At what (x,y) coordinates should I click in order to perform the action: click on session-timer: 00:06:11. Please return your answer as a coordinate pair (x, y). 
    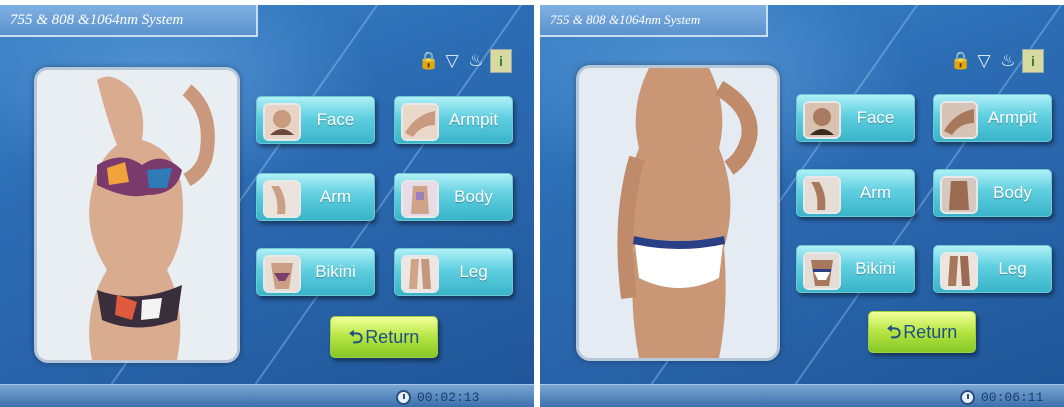
    Looking at the image, I should click on (1001, 397).